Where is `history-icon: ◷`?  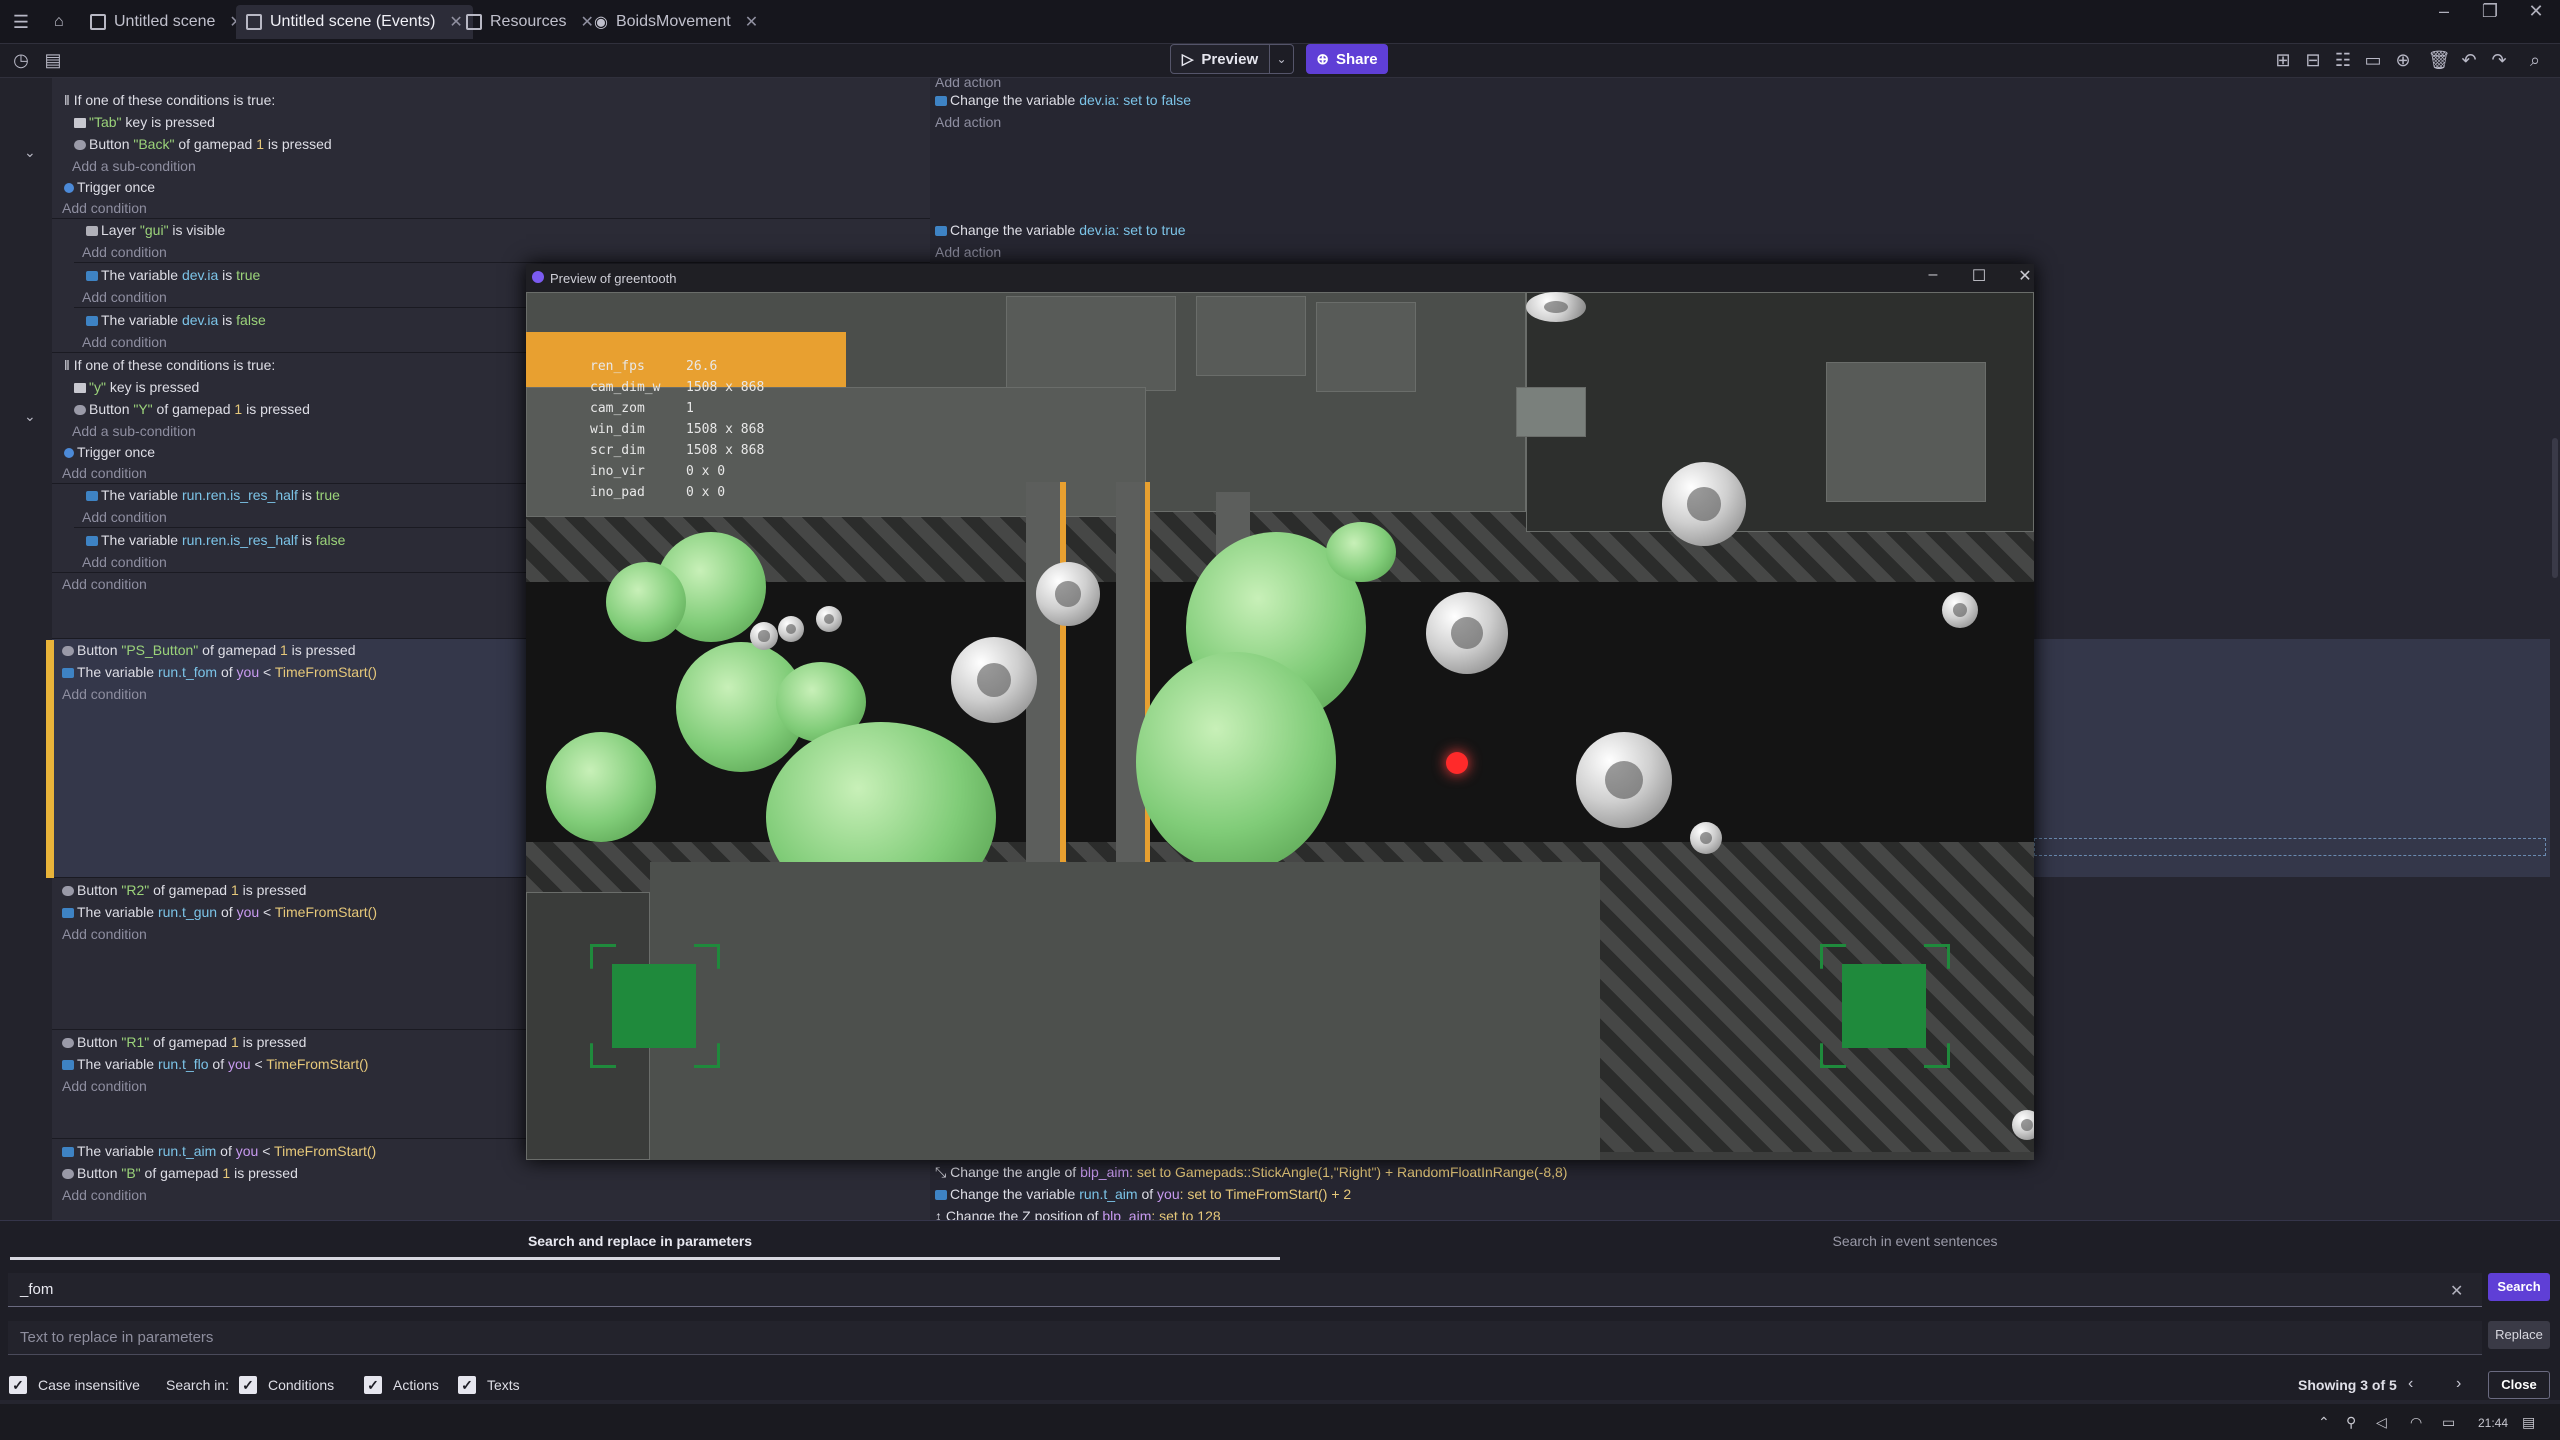 history-icon: ◷ is located at coordinates (21, 60).